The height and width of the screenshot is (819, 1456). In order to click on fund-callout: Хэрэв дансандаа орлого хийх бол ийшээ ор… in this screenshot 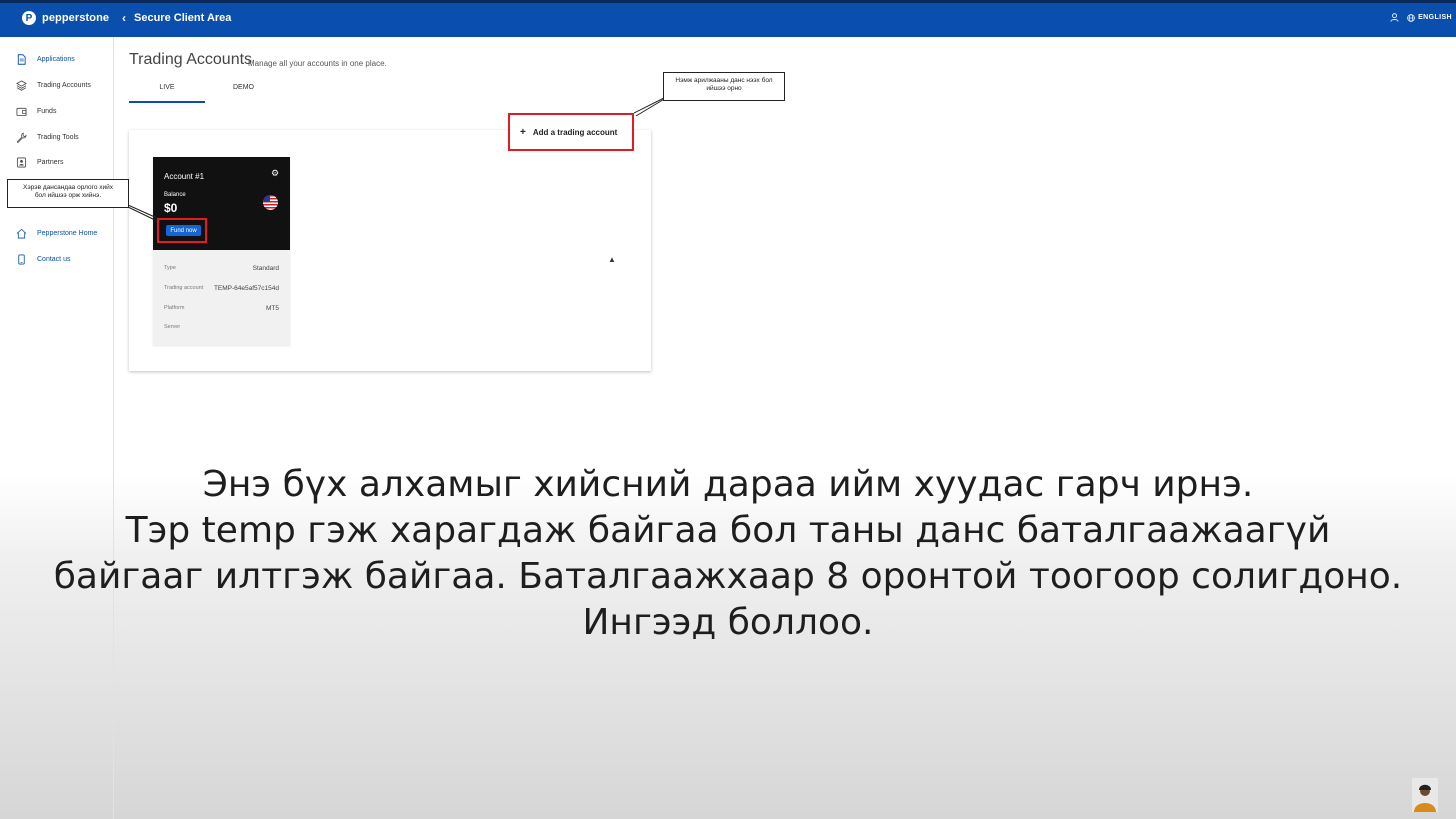, I will do `click(68, 193)`.